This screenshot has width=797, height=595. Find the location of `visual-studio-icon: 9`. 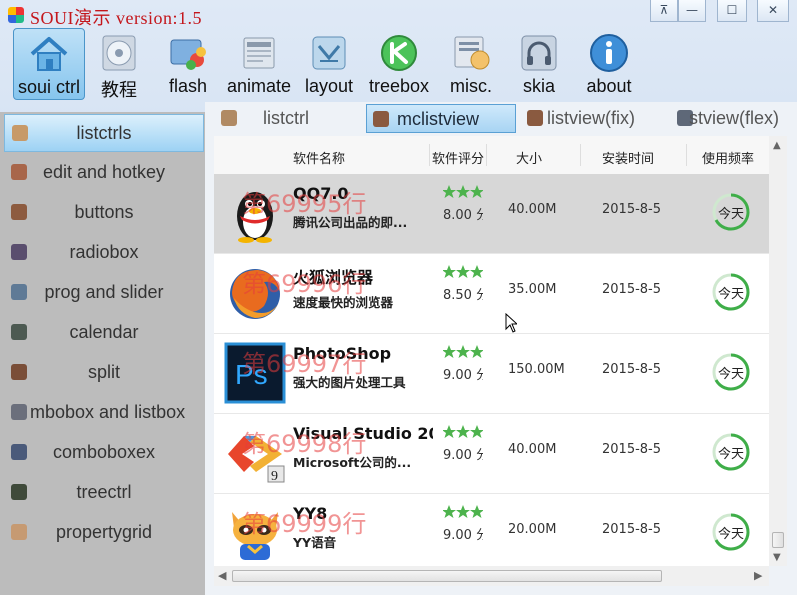

visual-studio-icon: 9 is located at coordinates (256, 460).